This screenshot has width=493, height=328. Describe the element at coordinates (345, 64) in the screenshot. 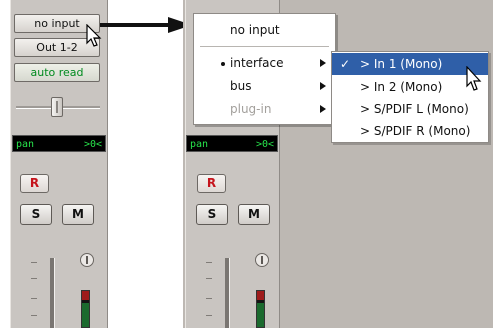

I see `checkmark-icon: ✓` at that location.